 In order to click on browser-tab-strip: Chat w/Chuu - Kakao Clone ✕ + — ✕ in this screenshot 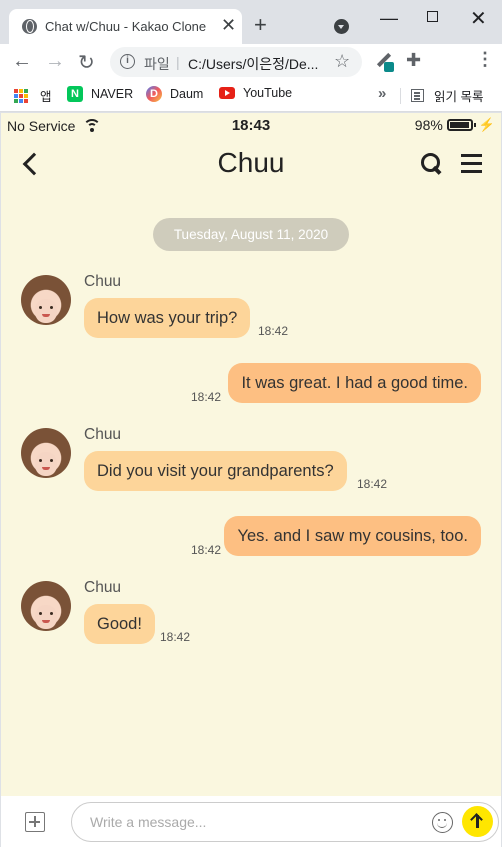, I will do `click(251, 22)`.